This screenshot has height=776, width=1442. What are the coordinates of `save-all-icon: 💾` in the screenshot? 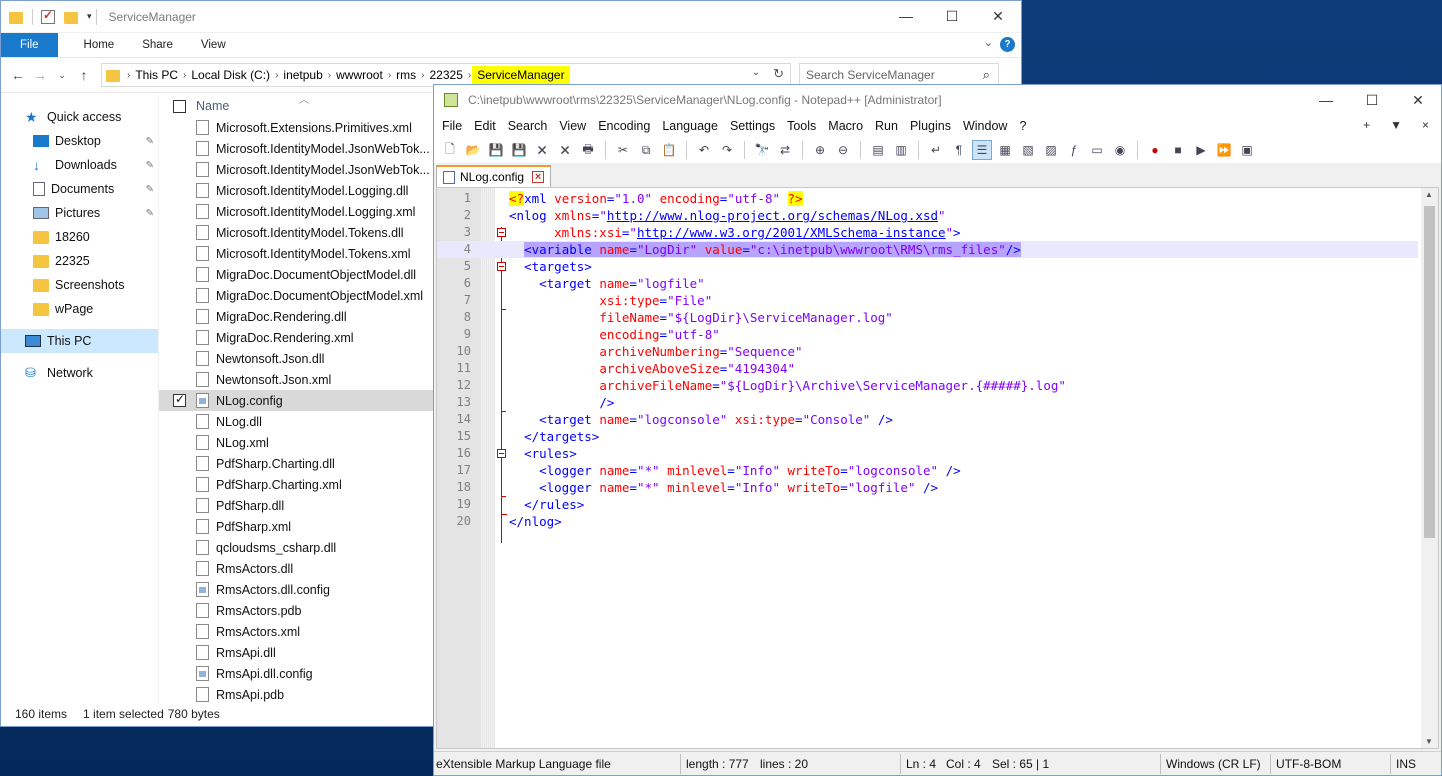 It's located at (519, 150).